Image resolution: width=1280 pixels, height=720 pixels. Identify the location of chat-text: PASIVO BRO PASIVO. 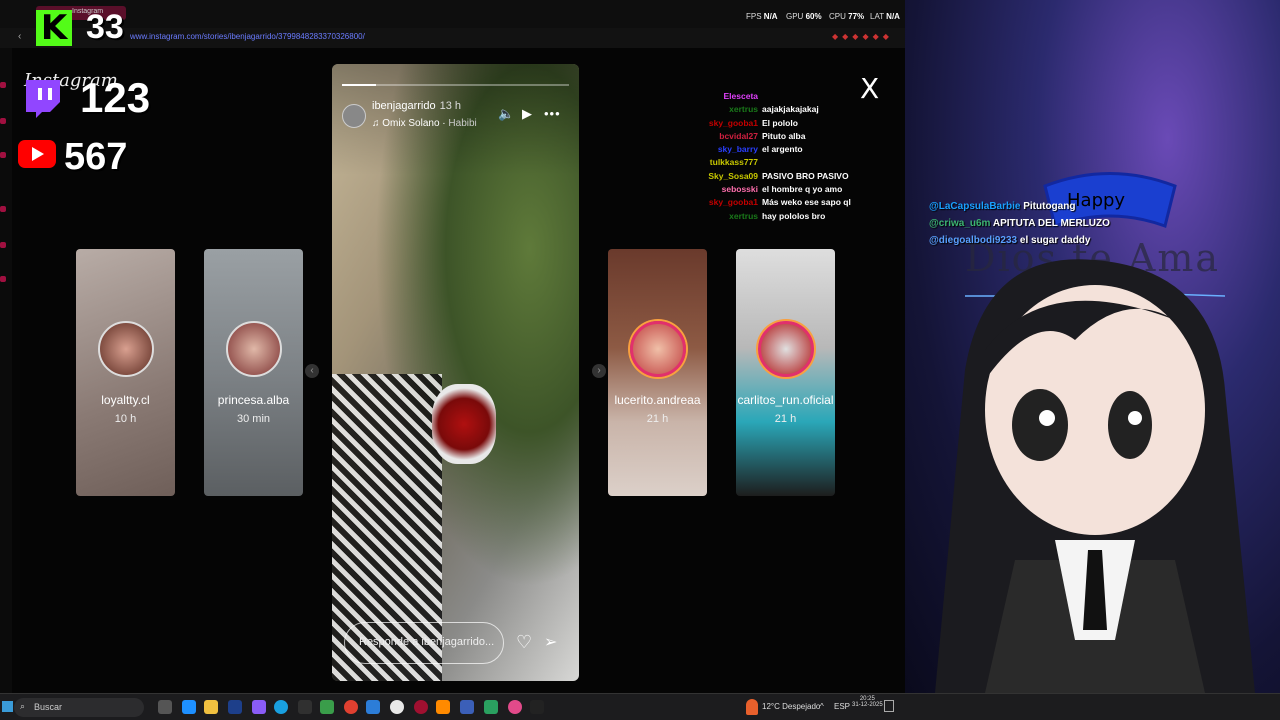
(805, 175).